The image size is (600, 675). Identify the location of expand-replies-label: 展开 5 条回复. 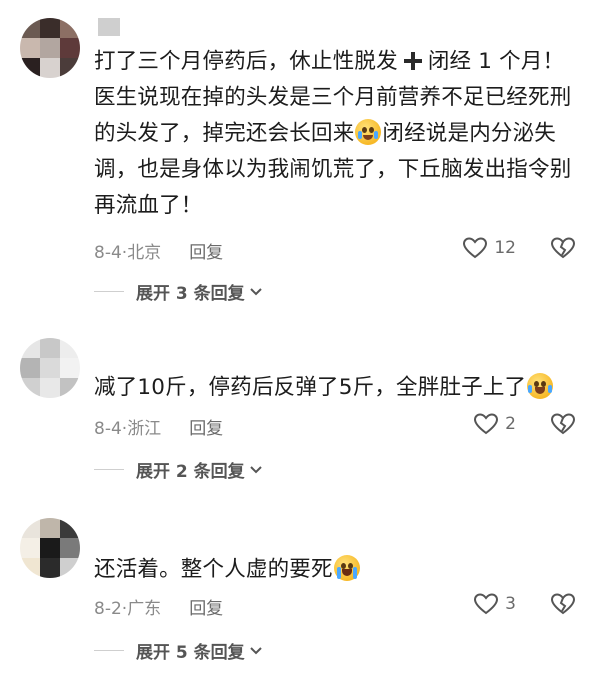
(190, 653).